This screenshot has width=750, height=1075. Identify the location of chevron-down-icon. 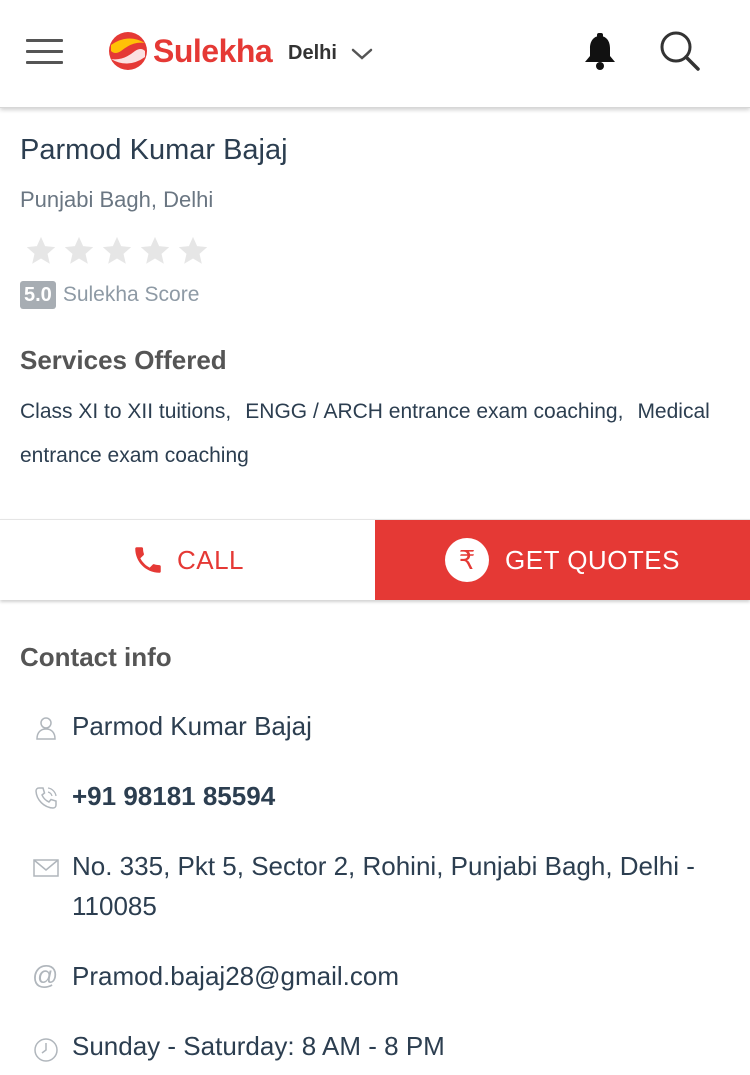
(362, 54).